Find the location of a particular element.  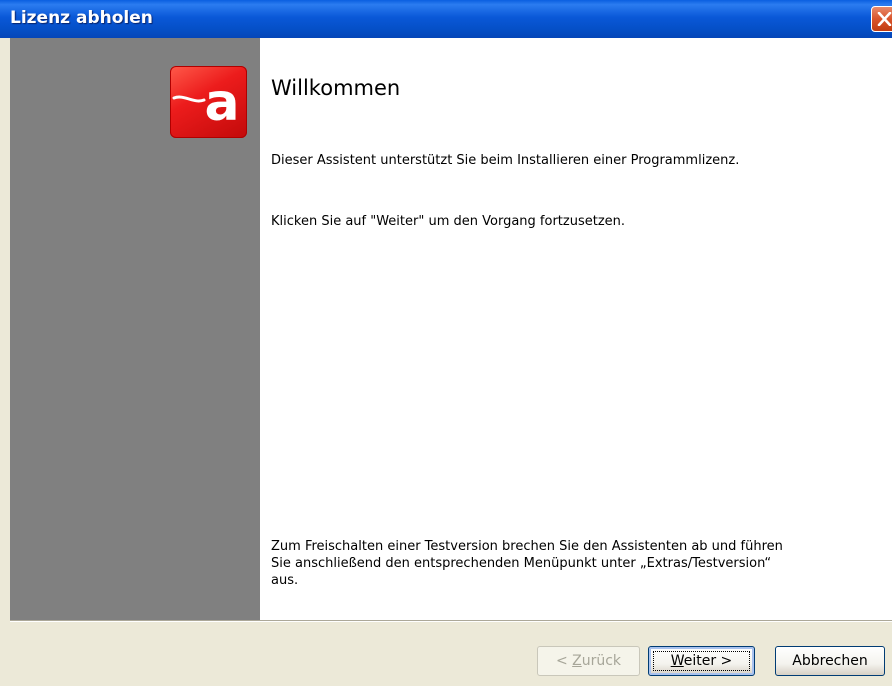

next-button: Weiter > is located at coordinates (701, 661).